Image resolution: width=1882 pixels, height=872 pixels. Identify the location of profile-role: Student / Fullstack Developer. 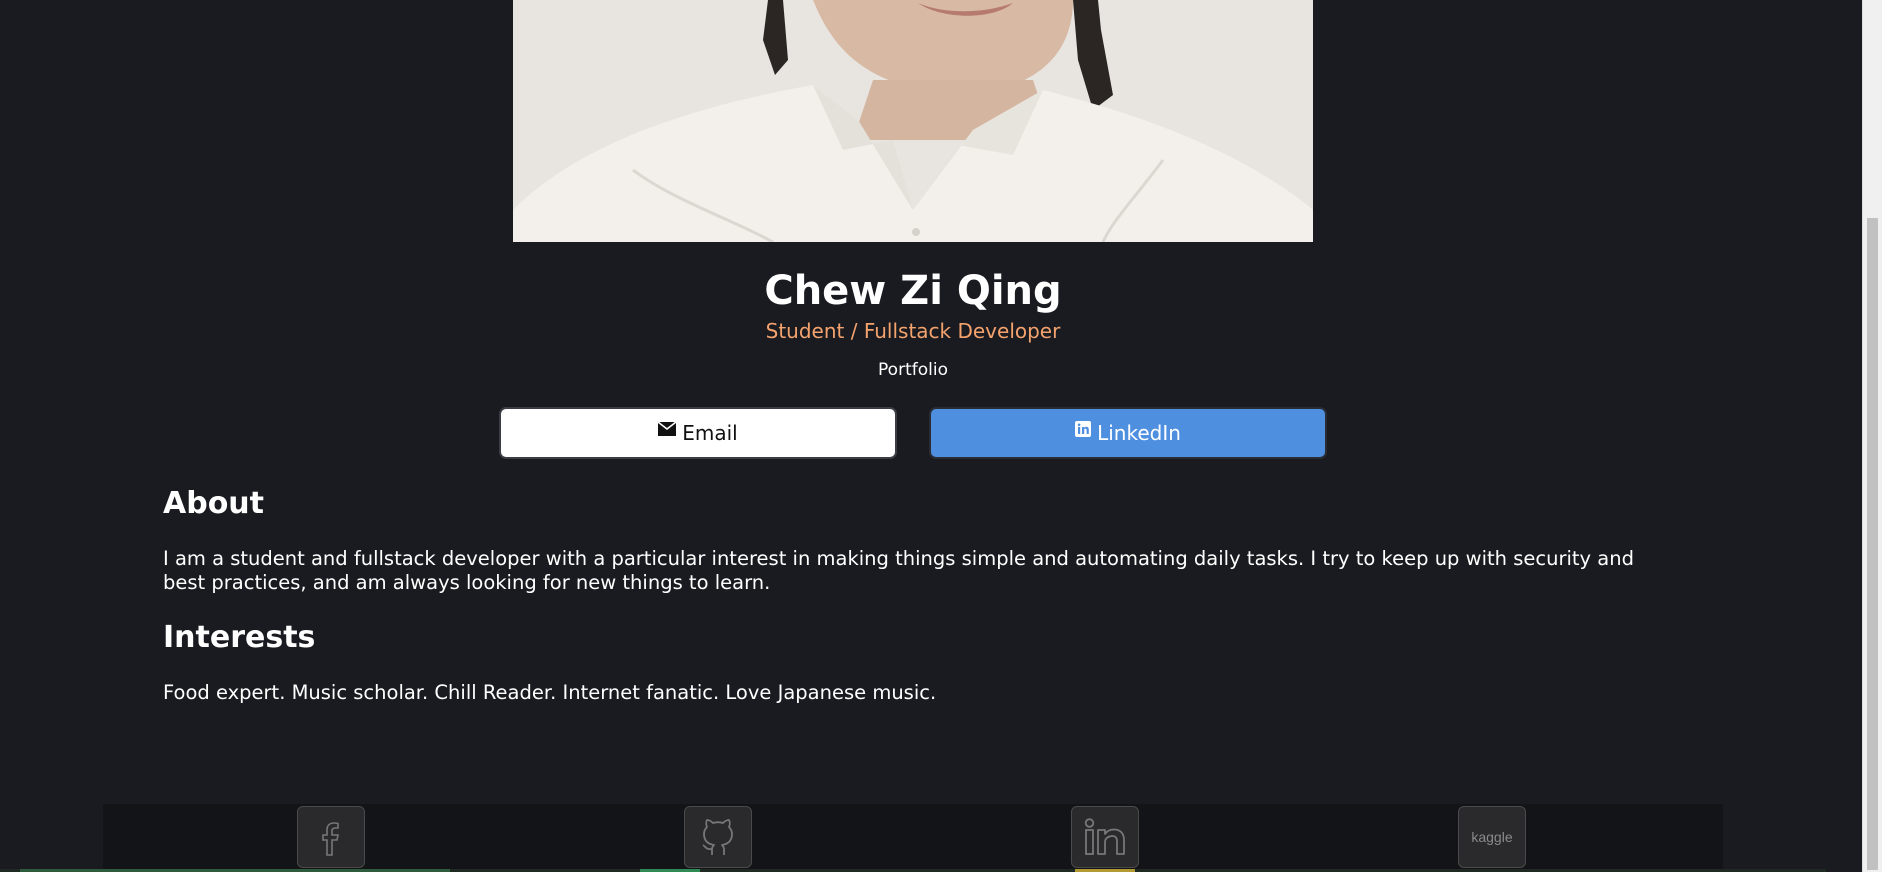
(913, 331).